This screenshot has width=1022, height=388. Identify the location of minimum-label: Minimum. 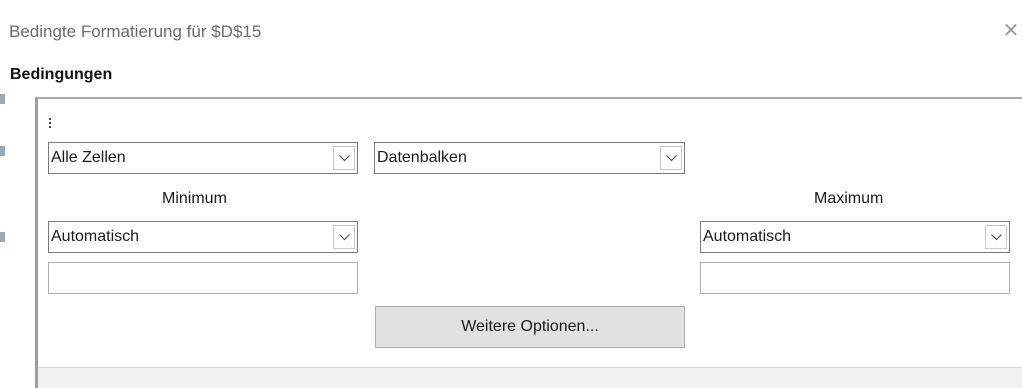
(194, 198).